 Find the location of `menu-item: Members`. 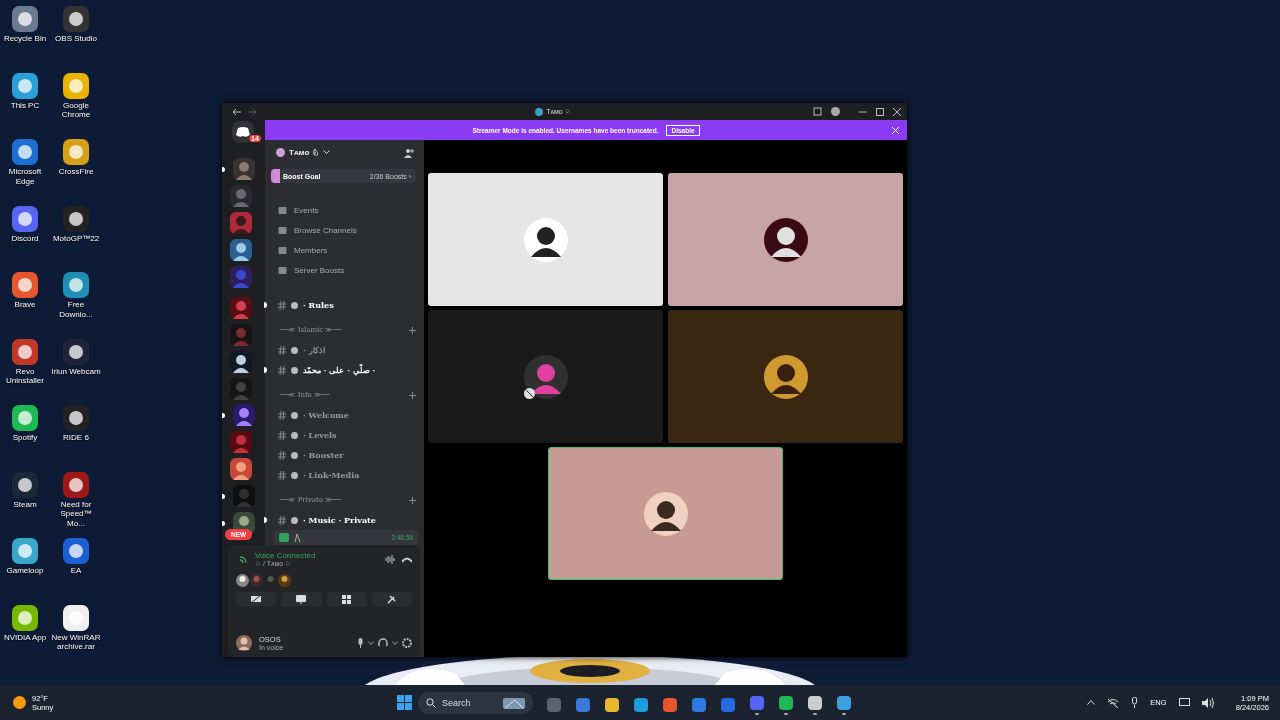

menu-item: Members is located at coordinates (311, 250).